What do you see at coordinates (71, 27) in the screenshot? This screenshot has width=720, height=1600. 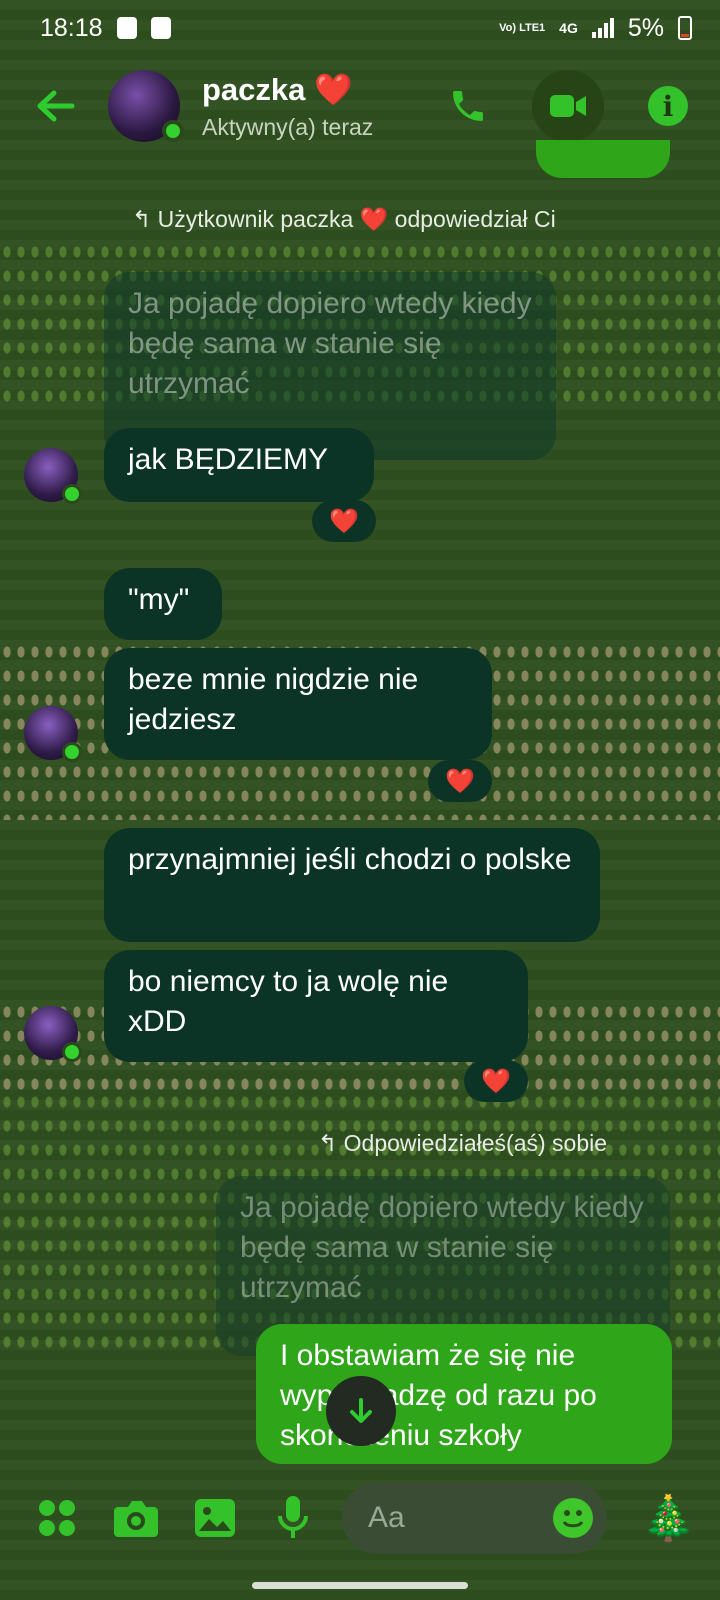 I see `status-time: 18:18` at bounding box center [71, 27].